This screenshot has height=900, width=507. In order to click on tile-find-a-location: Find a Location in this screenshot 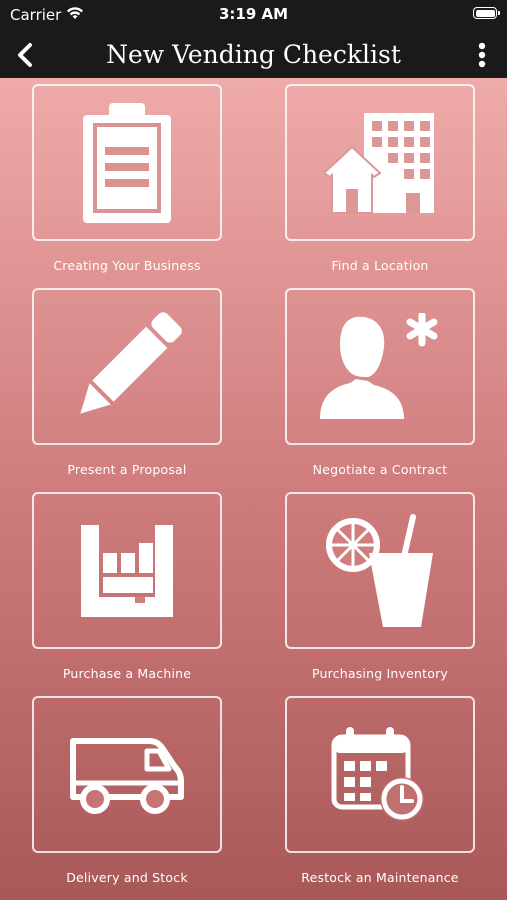, I will do `click(380, 178)`.